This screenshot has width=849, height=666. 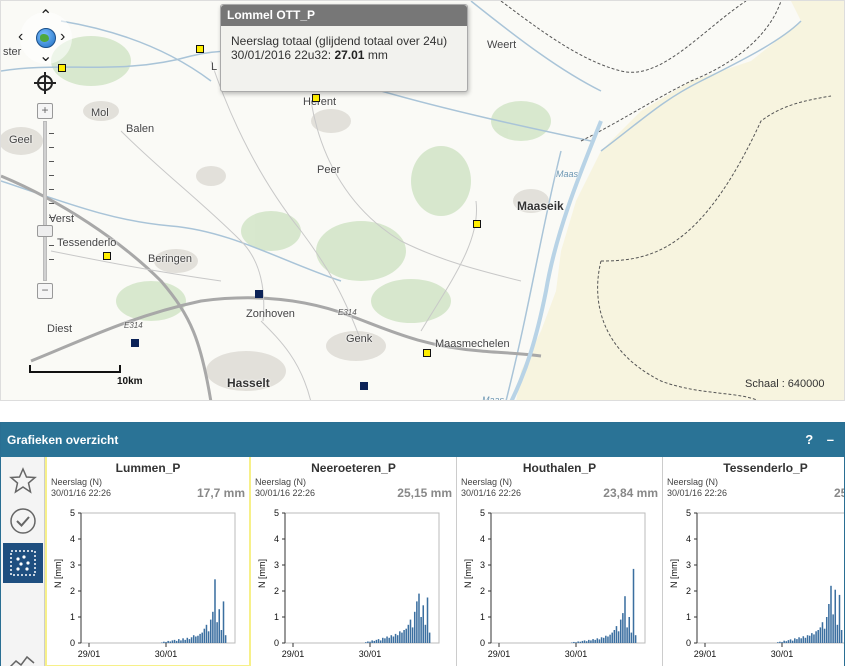 I want to click on select-tool, so click(x=23, y=521).